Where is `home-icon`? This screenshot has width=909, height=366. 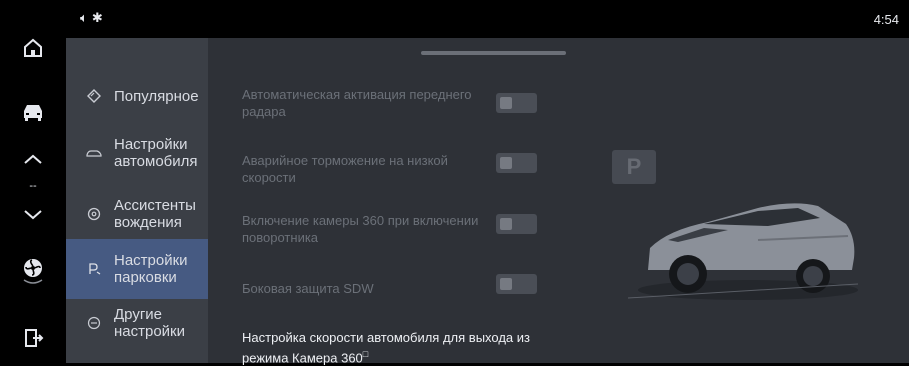
home-icon is located at coordinates (33, 47).